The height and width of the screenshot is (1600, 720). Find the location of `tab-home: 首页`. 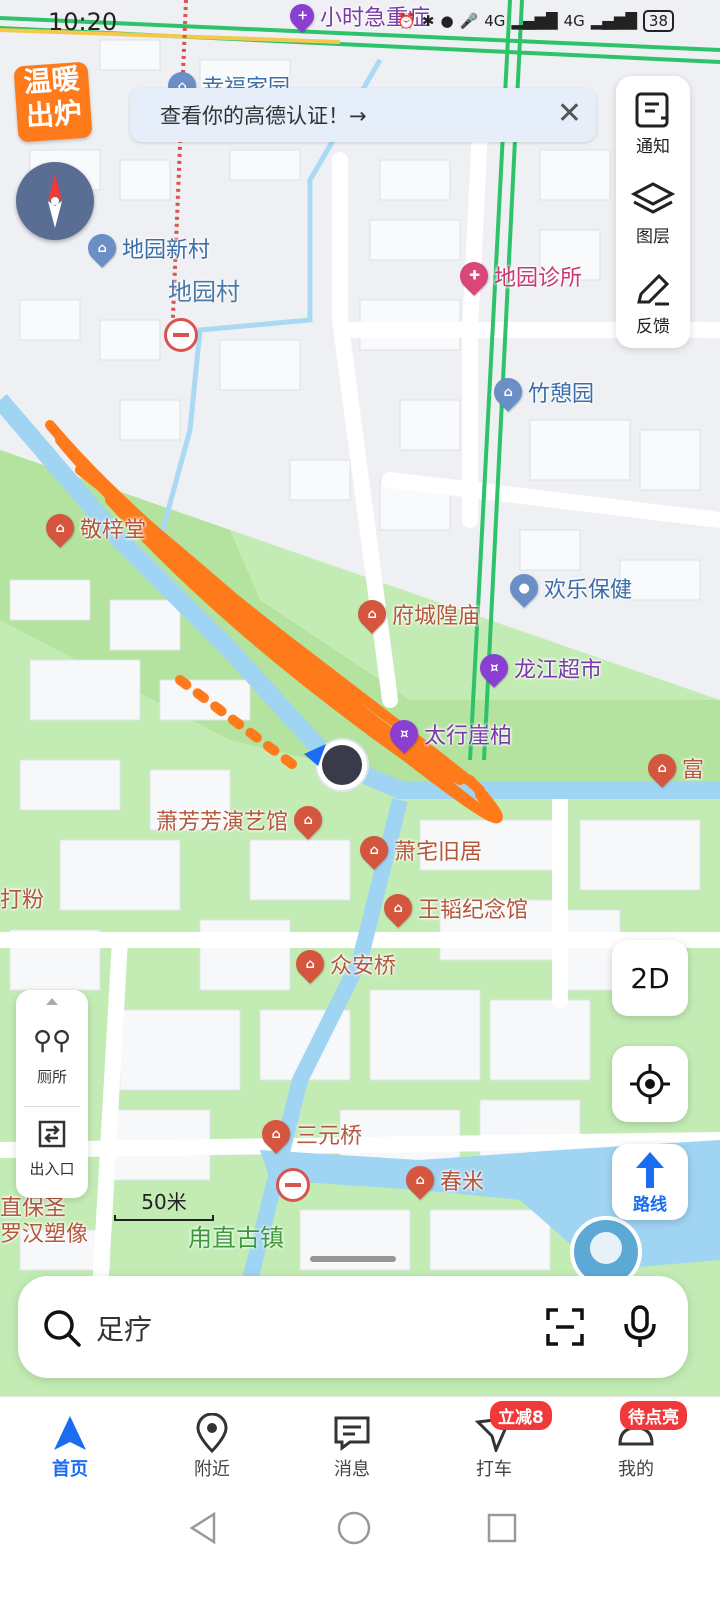

tab-home: 首页 is located at coordinates (70, 1446).